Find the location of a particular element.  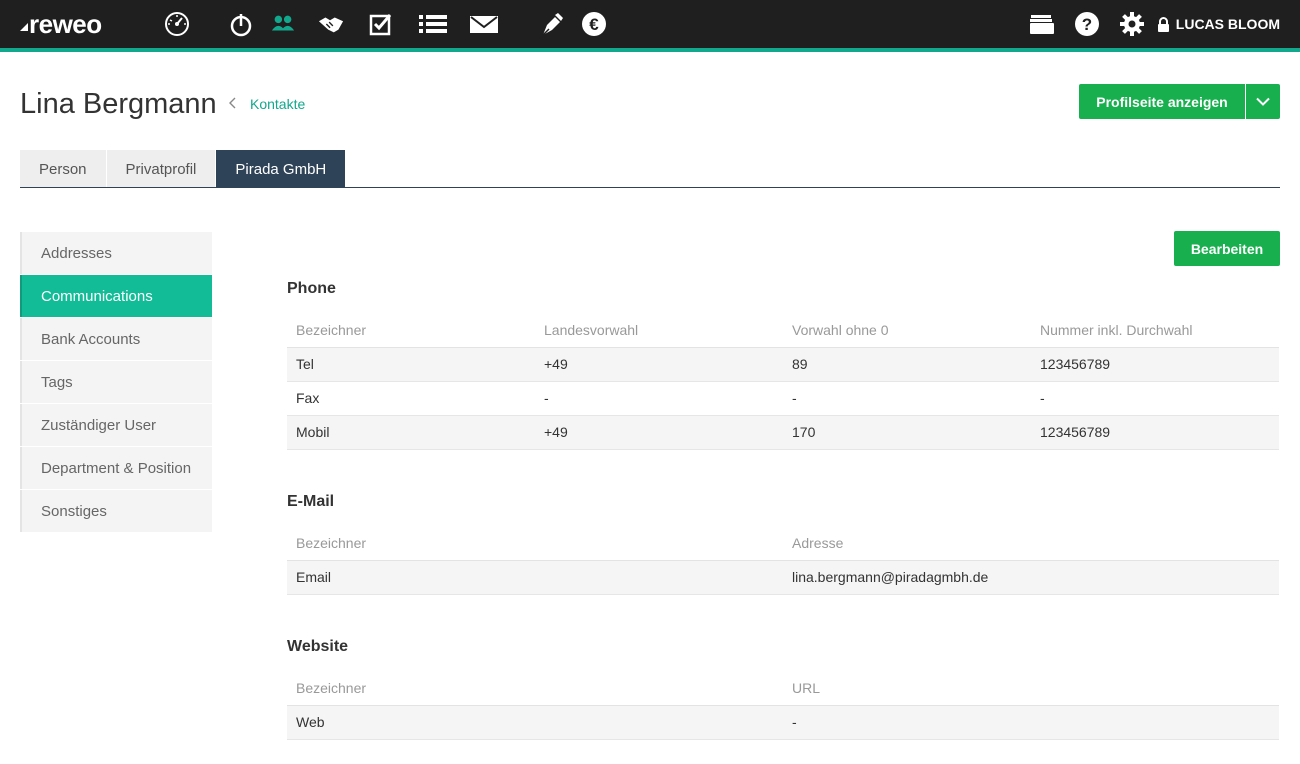

email-section-title: E-Mail is located at coordinates (311, 501).